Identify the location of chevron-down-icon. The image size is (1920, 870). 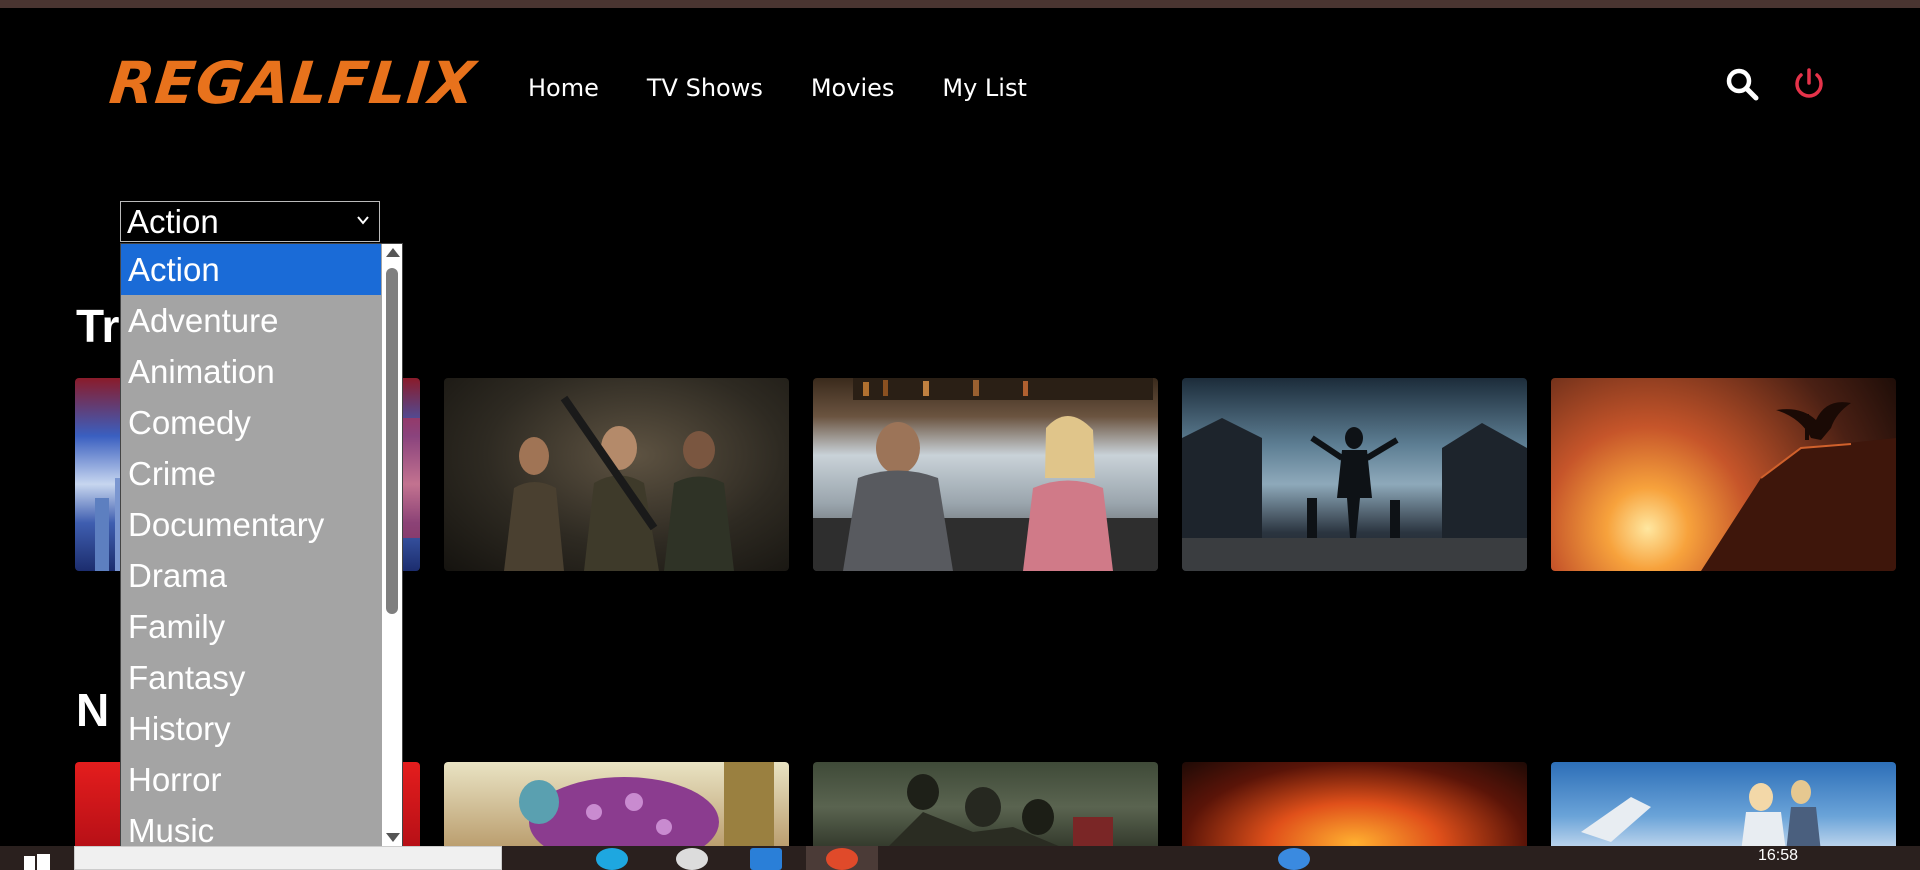
(363, 220).